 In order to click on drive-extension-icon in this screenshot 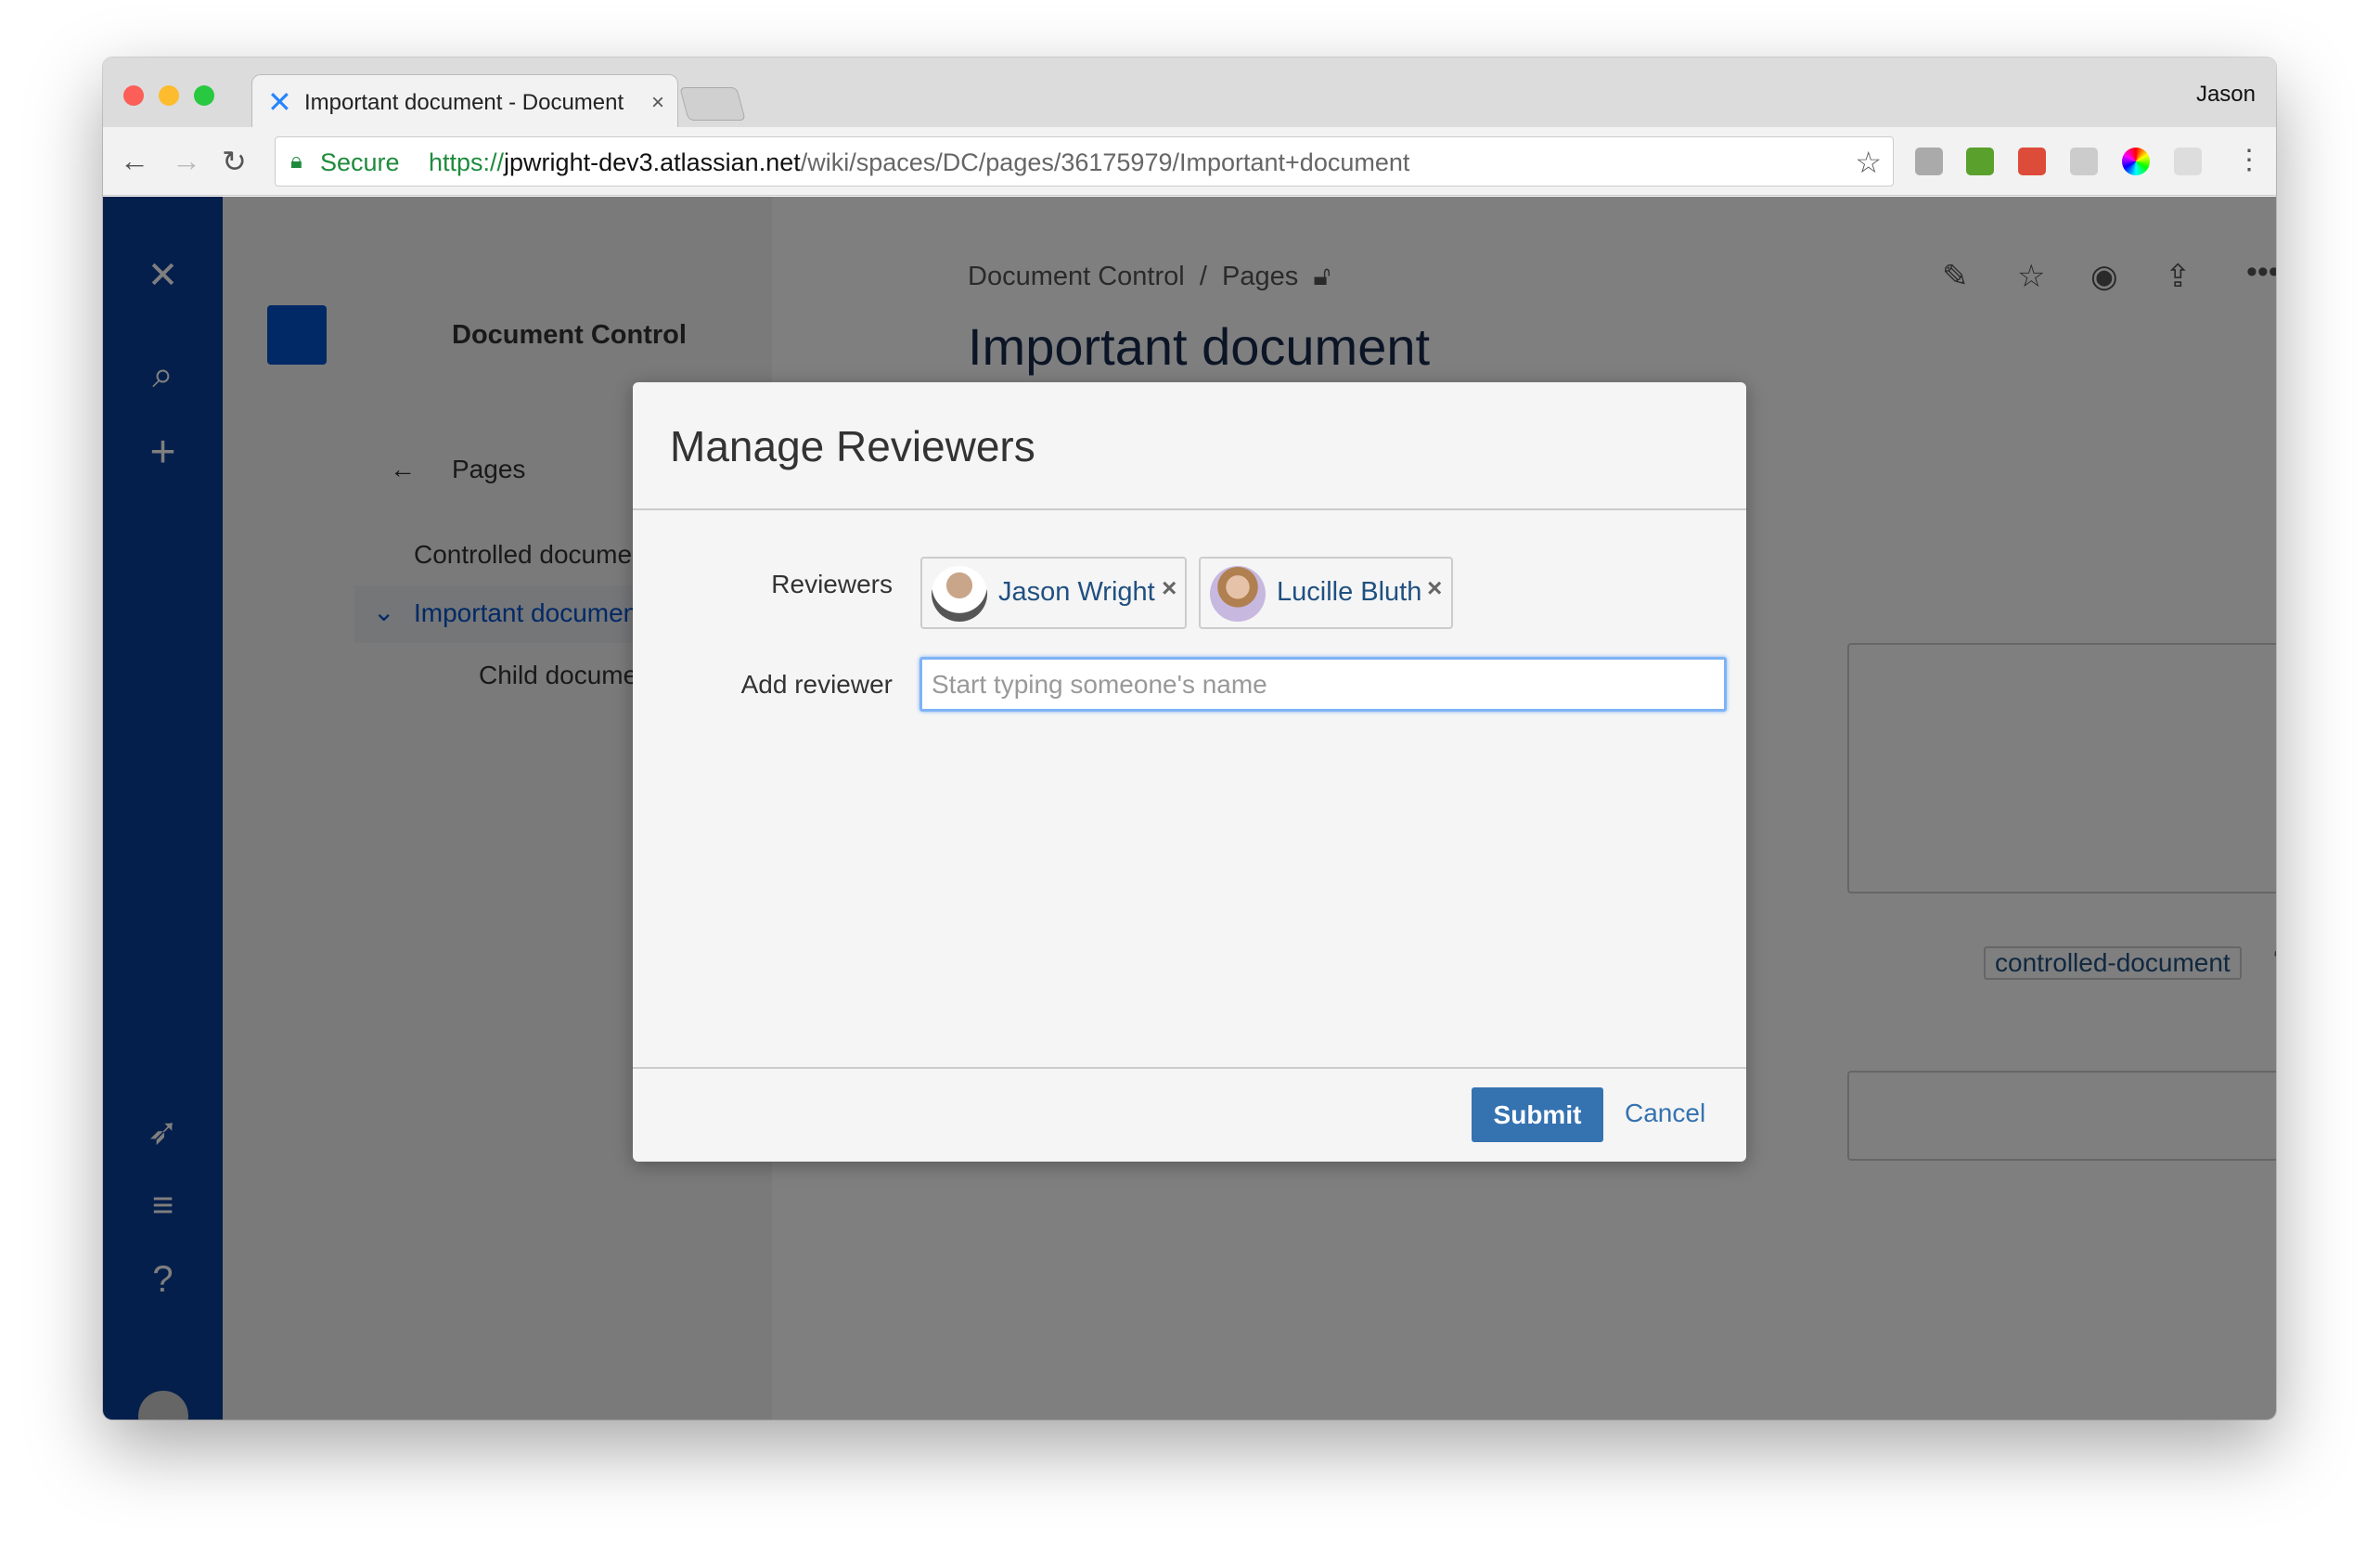, I will do `click(2084, 161)`.